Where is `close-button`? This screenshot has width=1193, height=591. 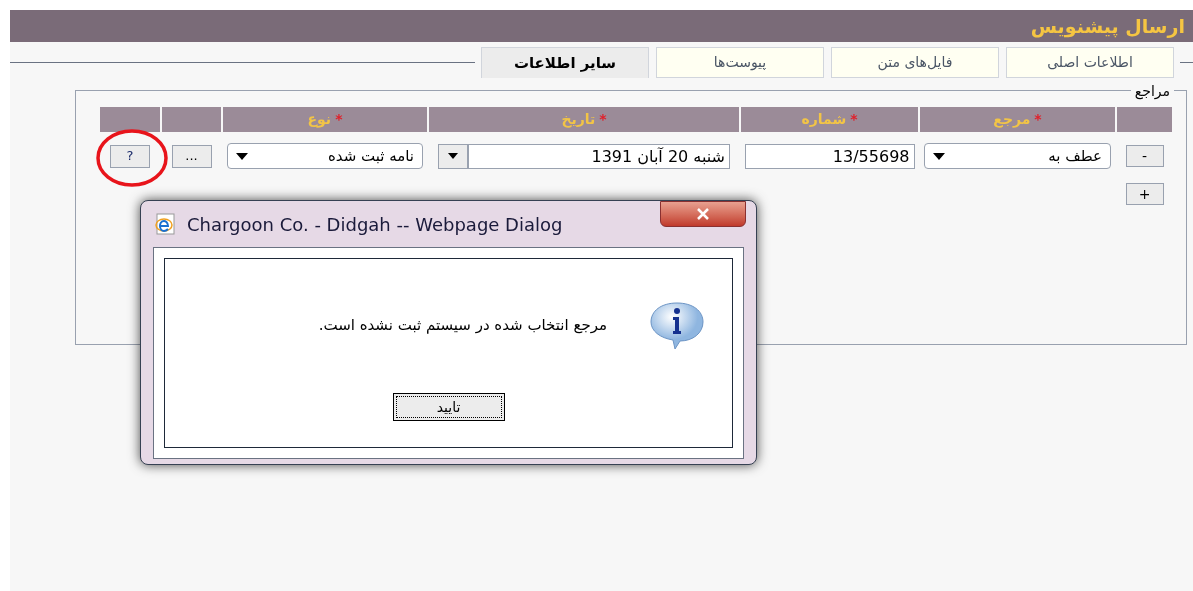 close-button is located at coordinates (703, 214).